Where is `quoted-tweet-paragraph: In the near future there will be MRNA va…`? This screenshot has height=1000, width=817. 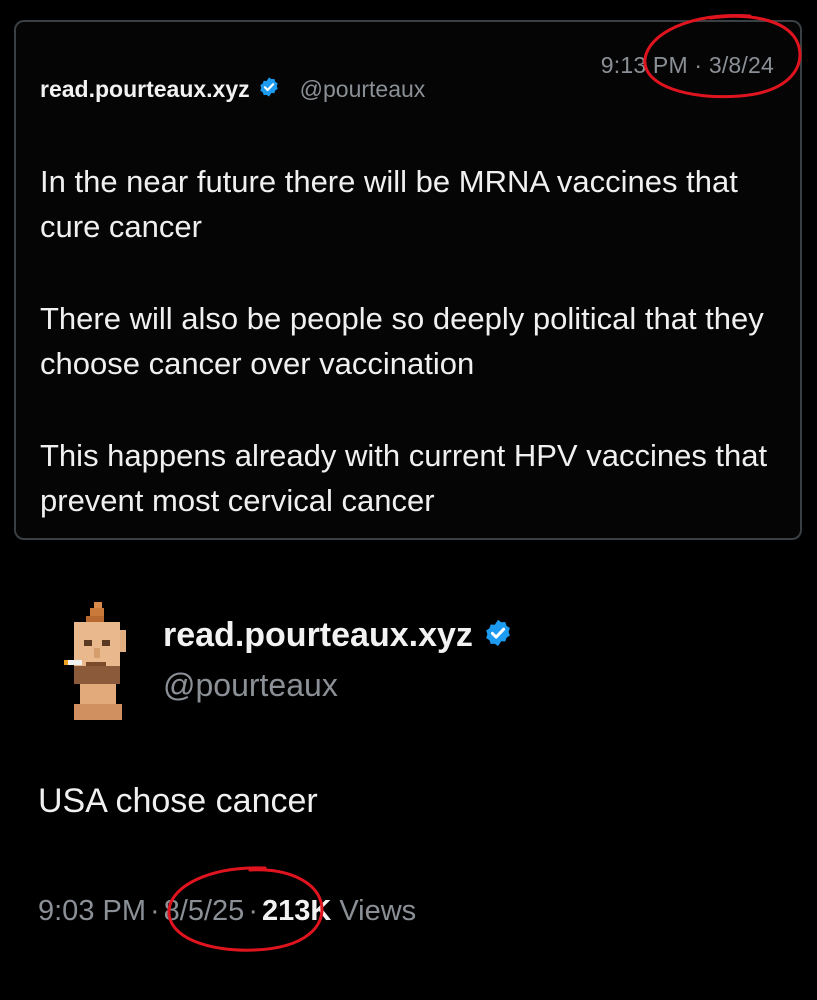 quoted-tweet-paragraph: In the near future there will be MRNA va… is located at coordinates (389, 204).